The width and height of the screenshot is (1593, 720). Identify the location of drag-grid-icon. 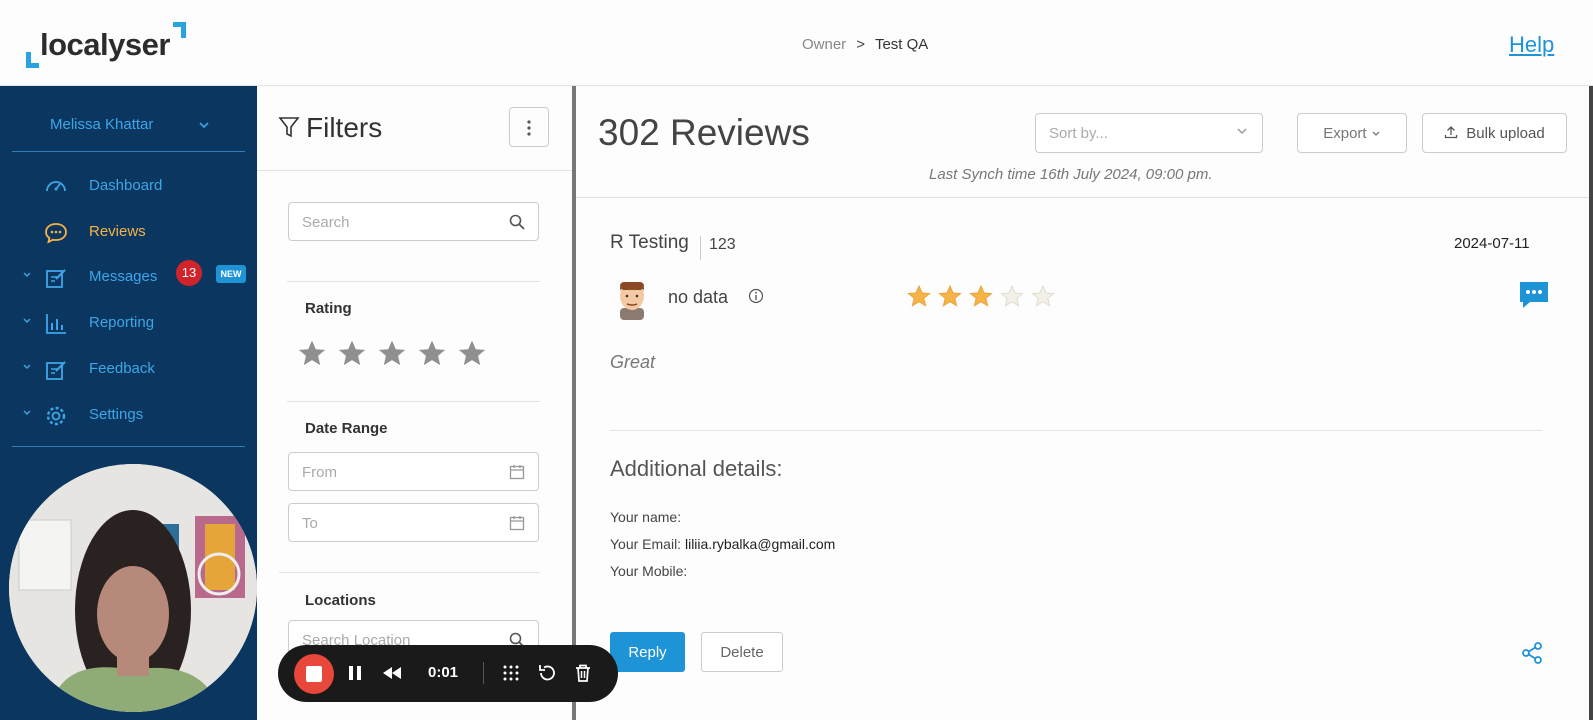
(511, 673).